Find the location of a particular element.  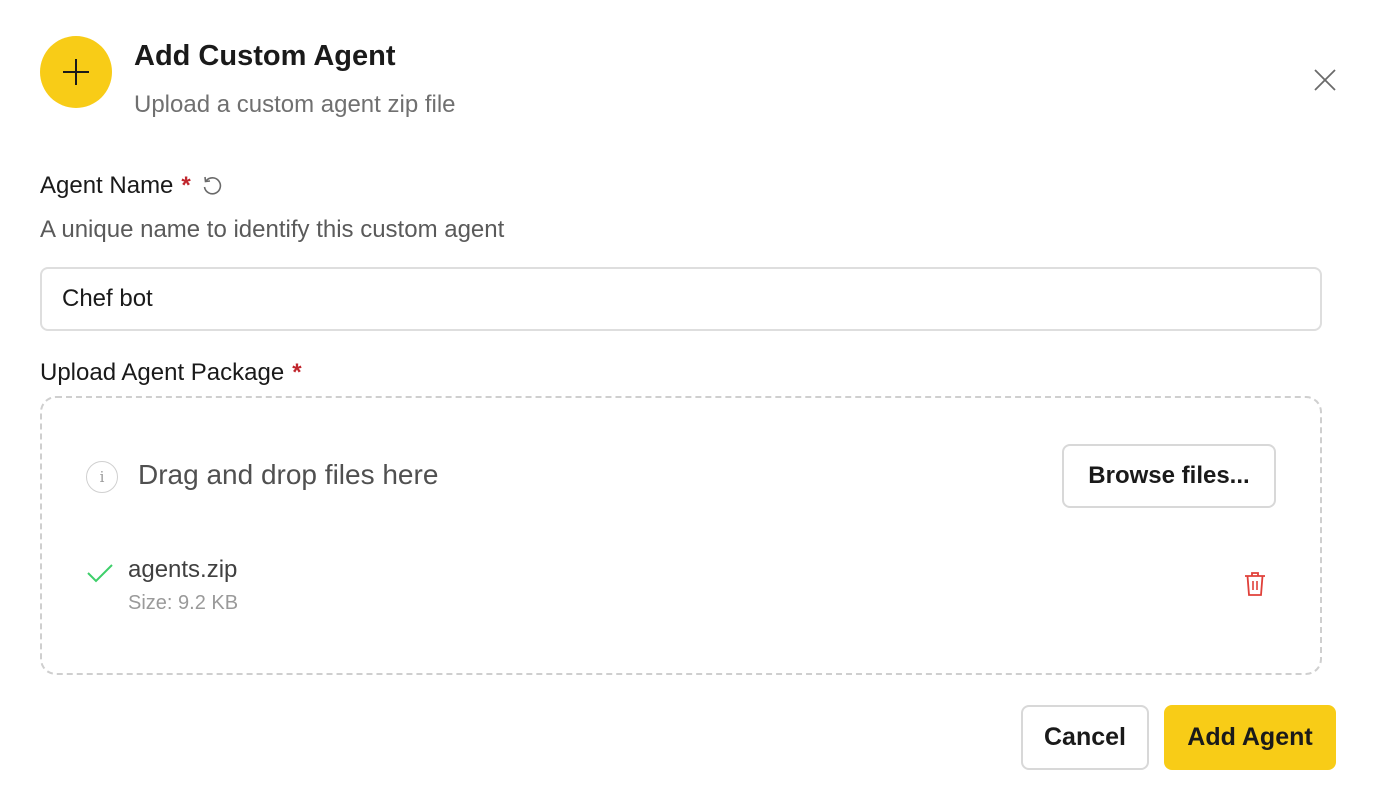

cancel-button: Cancel is located at coordinates (1085, 737).